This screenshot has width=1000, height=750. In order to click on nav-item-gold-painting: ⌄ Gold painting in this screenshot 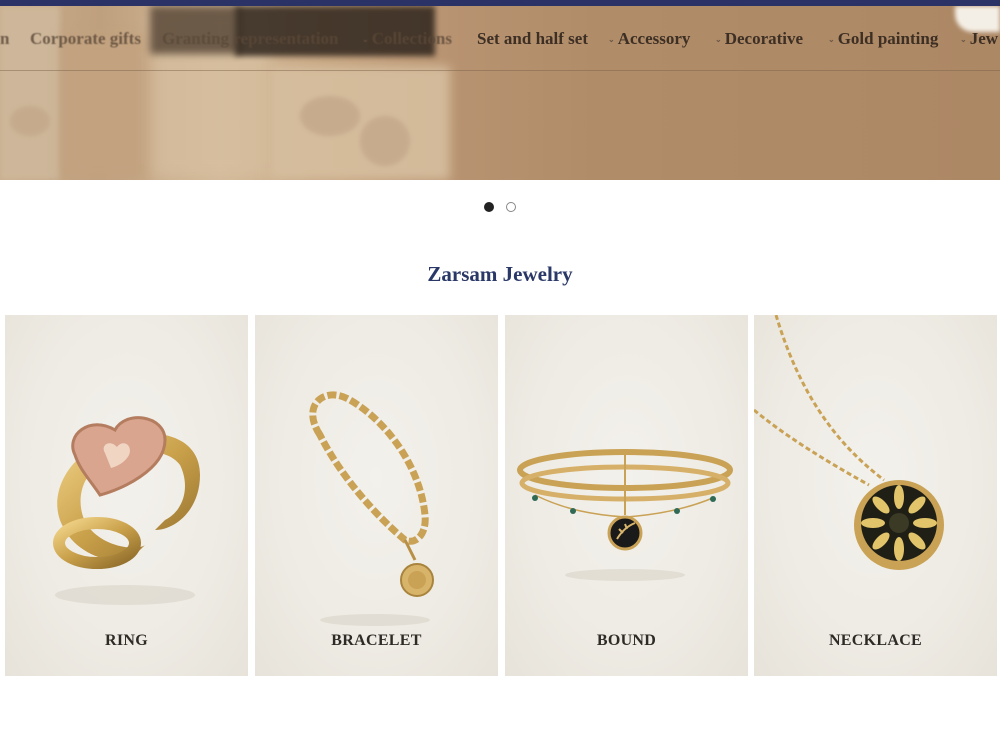, I will do `click(883, 39)`.